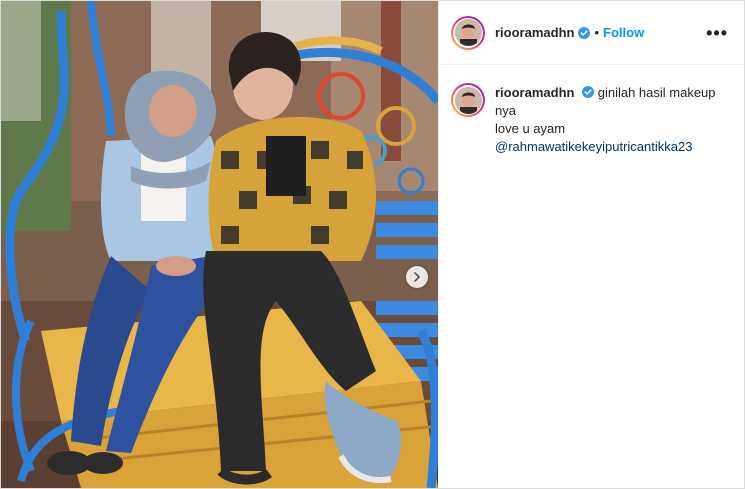 Image resolution: width=745 pixels, height=489 pixels. I want to click on post-header: riooramadhn • Follow •••, so click(591, 33).